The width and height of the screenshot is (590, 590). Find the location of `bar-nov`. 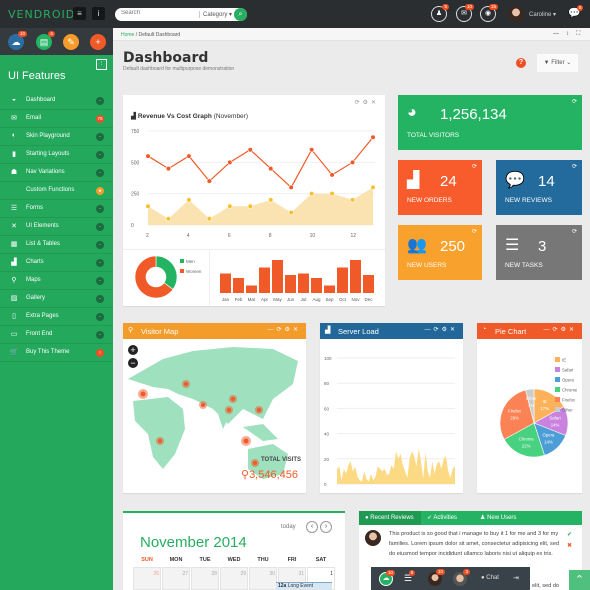

bar-nov is located at coordinates (355, 276).